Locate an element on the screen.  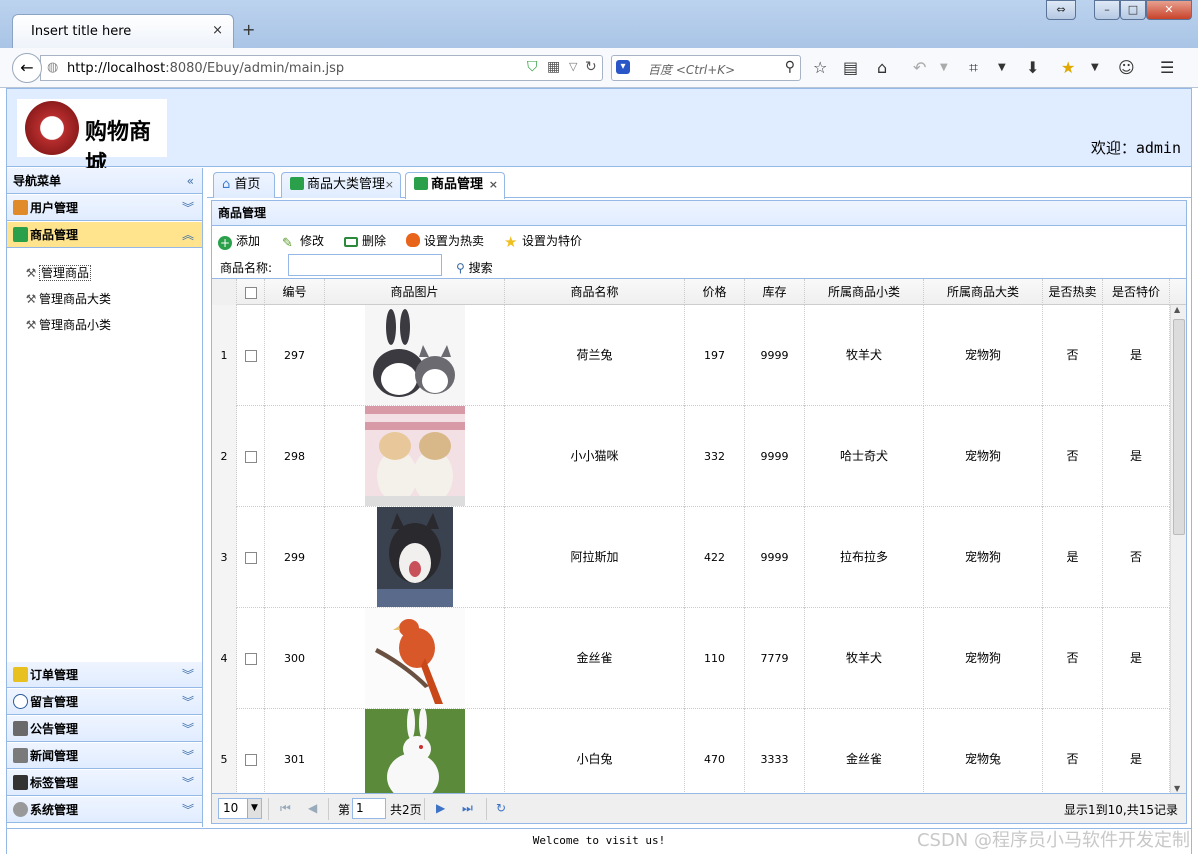
scroll-down-icon: ▼ is located at coordinates (1177, 788).